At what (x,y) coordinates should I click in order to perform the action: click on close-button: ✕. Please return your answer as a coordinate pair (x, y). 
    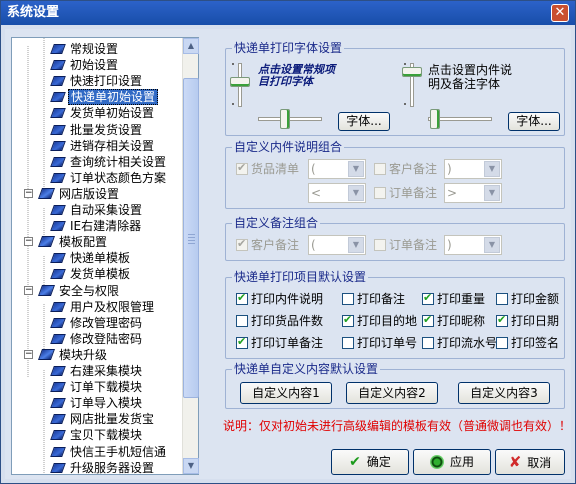
    Looking at the image, I should click on (560, 13).